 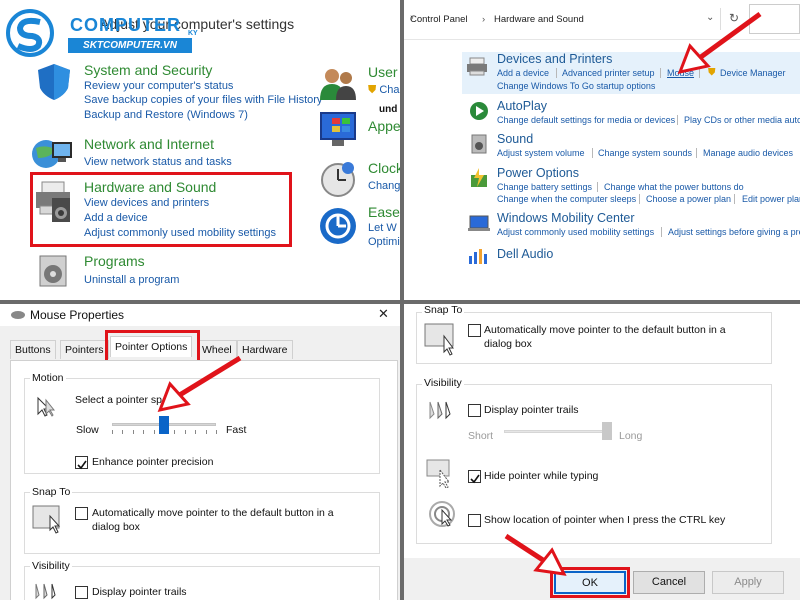 What do you see at coordinates (748, 582) in the screenshot?
I see `apply-button: Apply` at bounding box center [748, 582].